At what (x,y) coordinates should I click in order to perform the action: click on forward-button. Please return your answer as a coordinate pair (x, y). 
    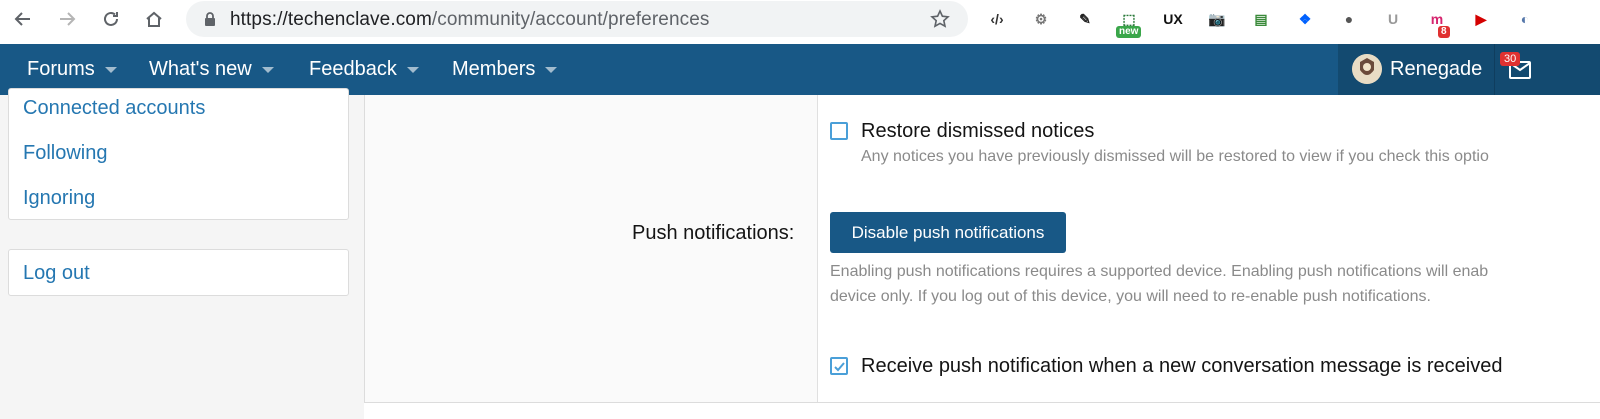
    Looking at the image, I should click on (67, 19).